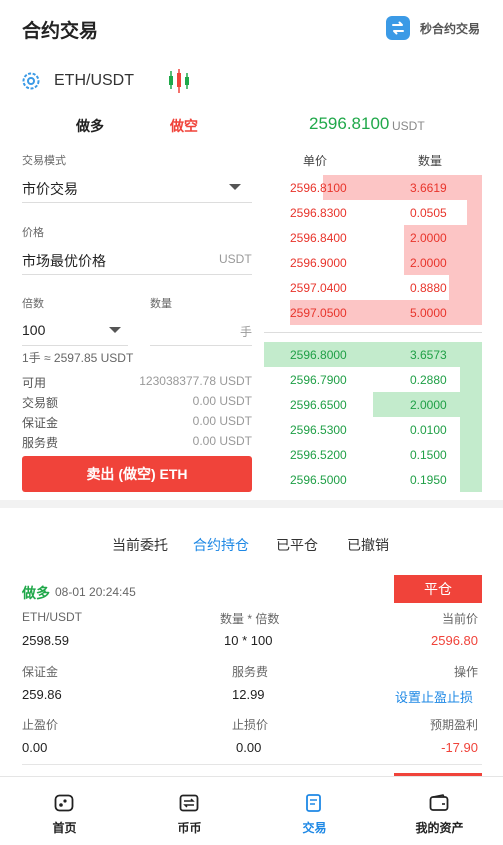 Image resolution: width=503 pixels, height=845 pixels. What do you see at coordinates (137, 474) in the screenshot?
I see `sell-short-button: 卖出 (做空) ETH` at bounding box center [137, 474].